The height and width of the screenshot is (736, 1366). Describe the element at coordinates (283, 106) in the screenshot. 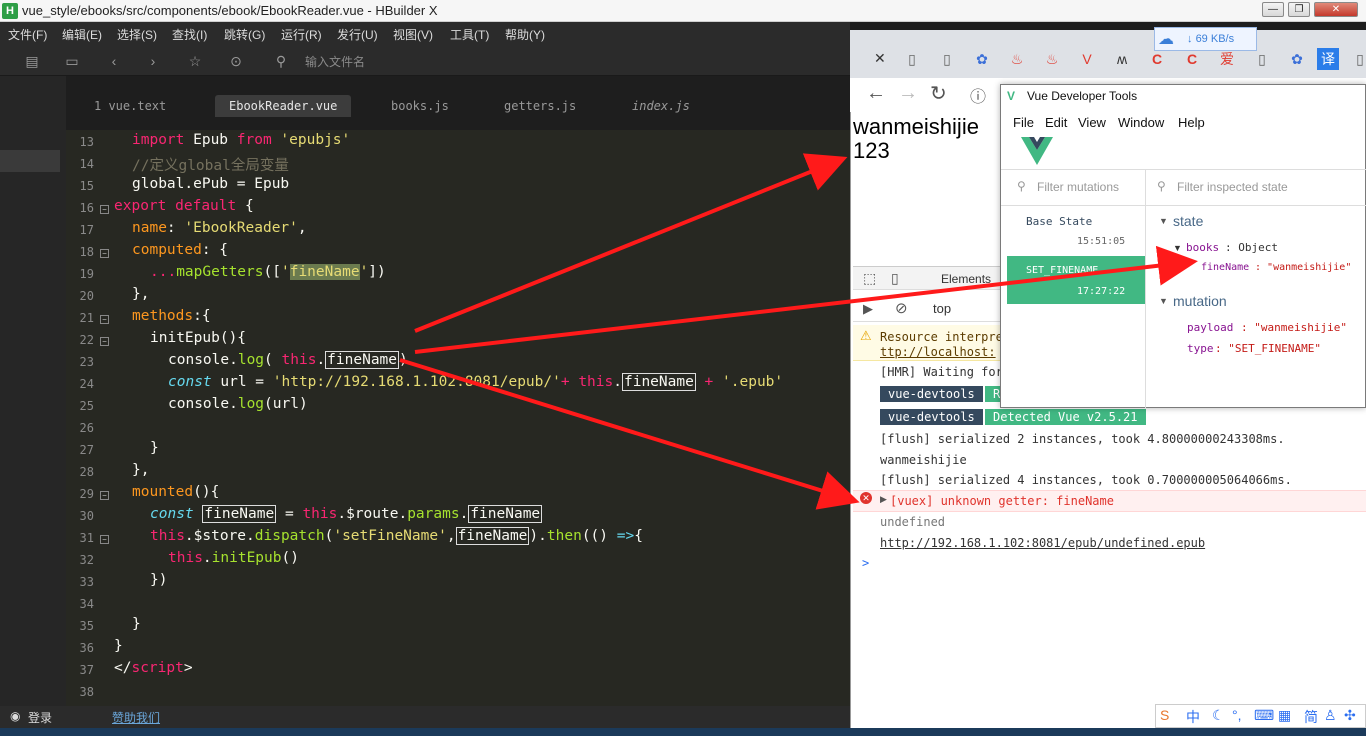

I see `tab-ebookreader: EbookReader.vue` at that location.